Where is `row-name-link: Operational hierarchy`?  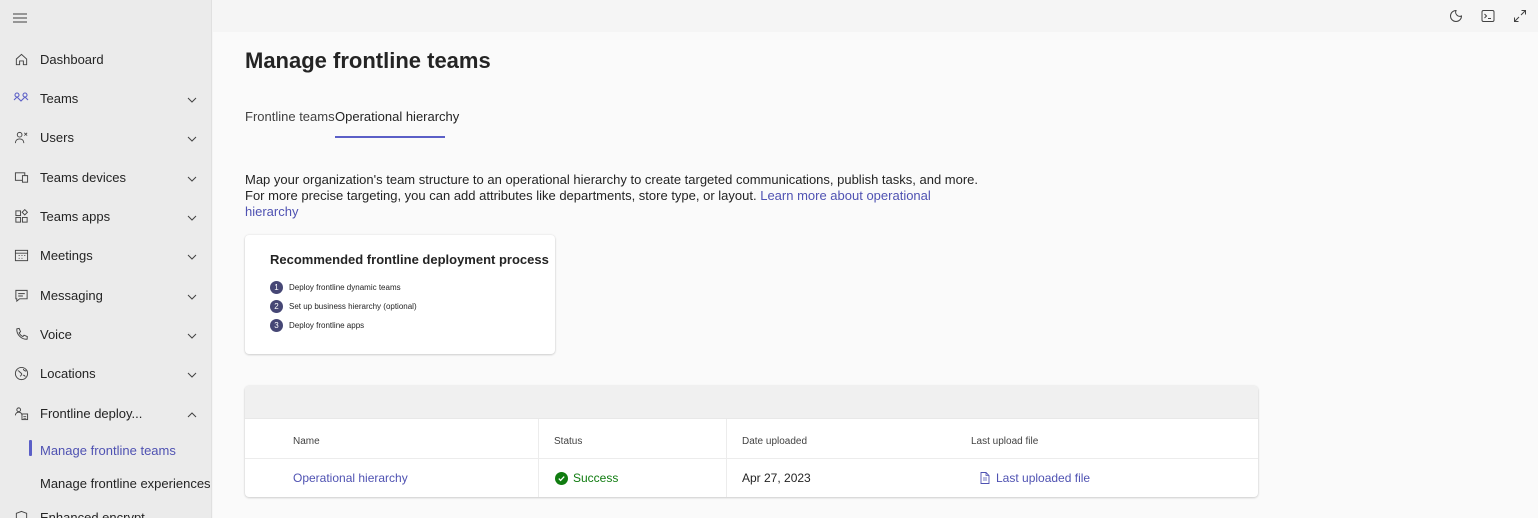 row-name-link: Operational hierarchy is located at coordinates (350, 478).